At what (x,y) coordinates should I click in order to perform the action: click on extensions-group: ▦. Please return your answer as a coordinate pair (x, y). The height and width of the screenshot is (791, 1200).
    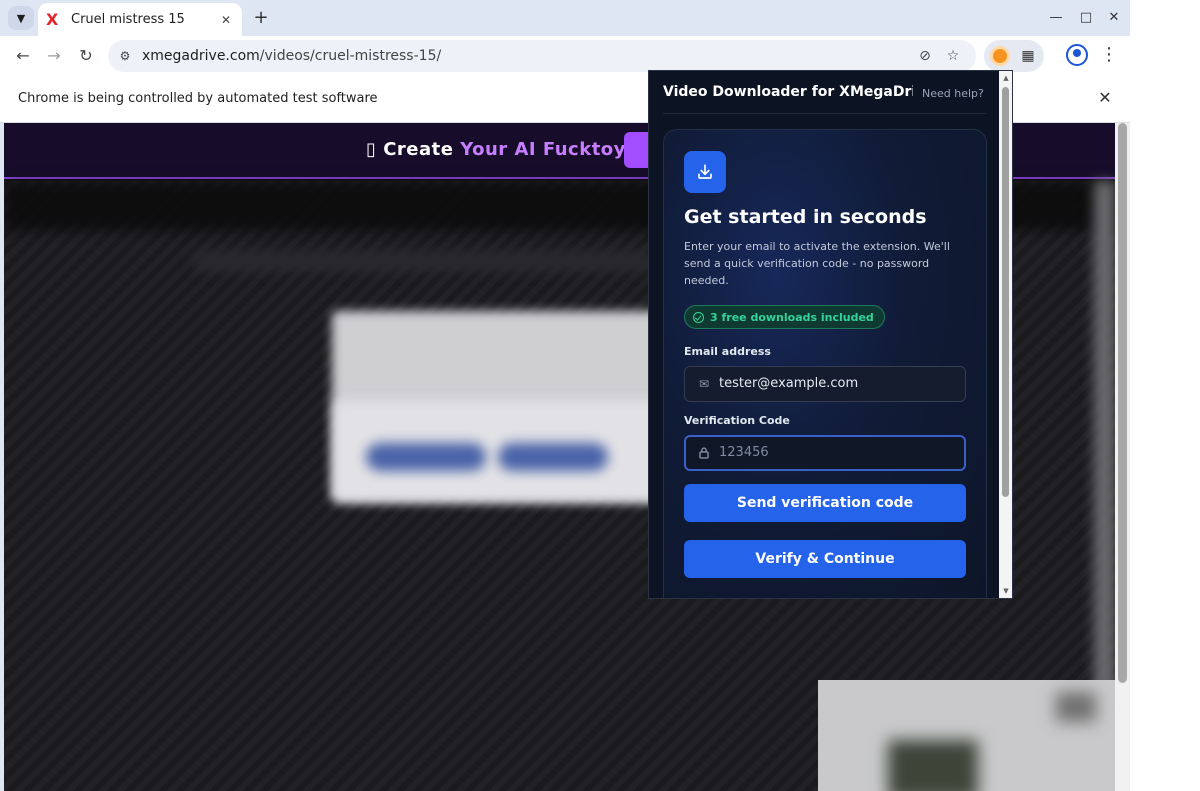
    Looking at the image, I should click on (1014, 56).